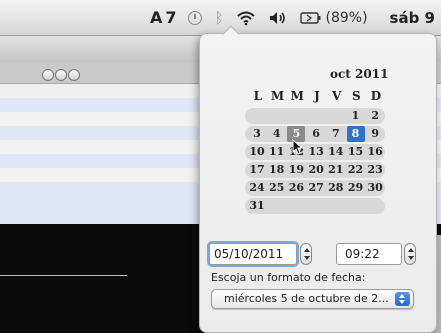 This screenshot has width=441, height=333. What do you see at coordinates (298, 147) in the screenshot?
I see `mouse-cursor` at bounding box center [298, 147].